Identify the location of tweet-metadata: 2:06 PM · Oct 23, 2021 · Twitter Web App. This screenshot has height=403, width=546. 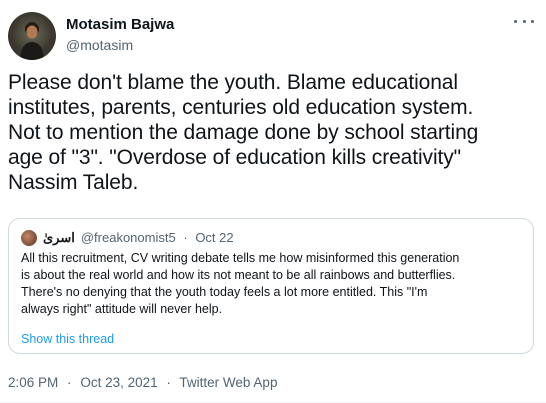
(142, 383).